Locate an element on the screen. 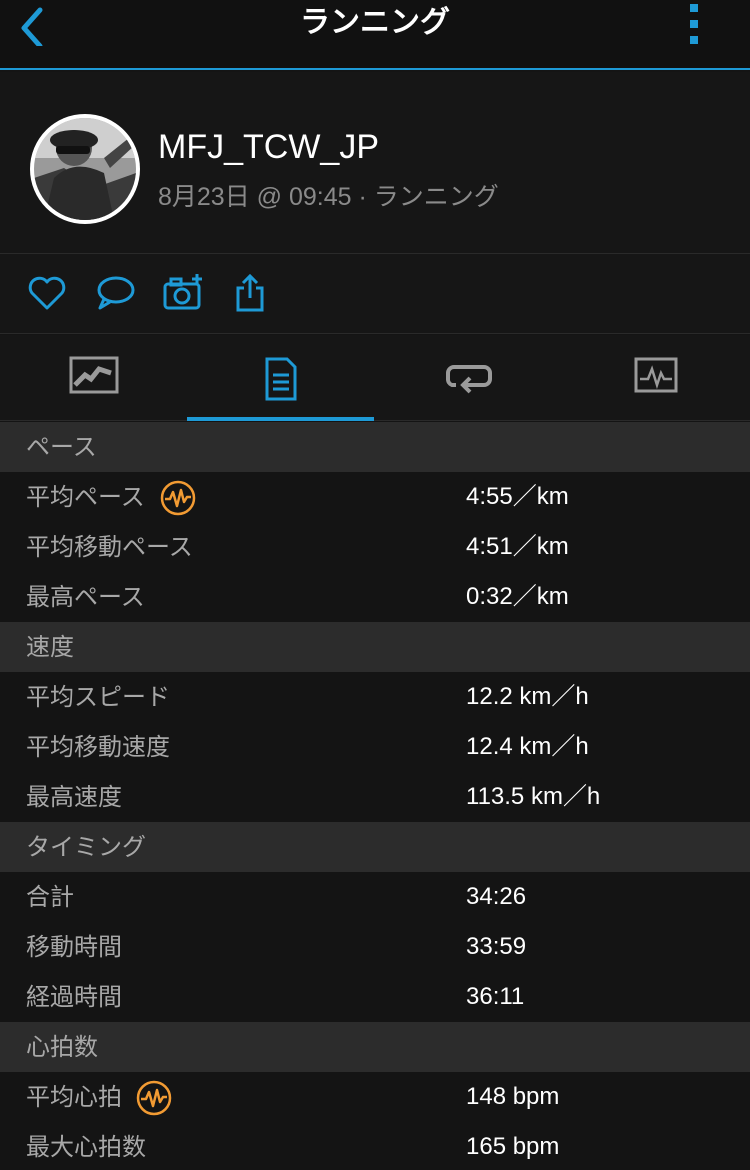 The width and height of the screenshot is (750, 1170). stat-label: 平均移動速度 is located at coordinates (98, 747).